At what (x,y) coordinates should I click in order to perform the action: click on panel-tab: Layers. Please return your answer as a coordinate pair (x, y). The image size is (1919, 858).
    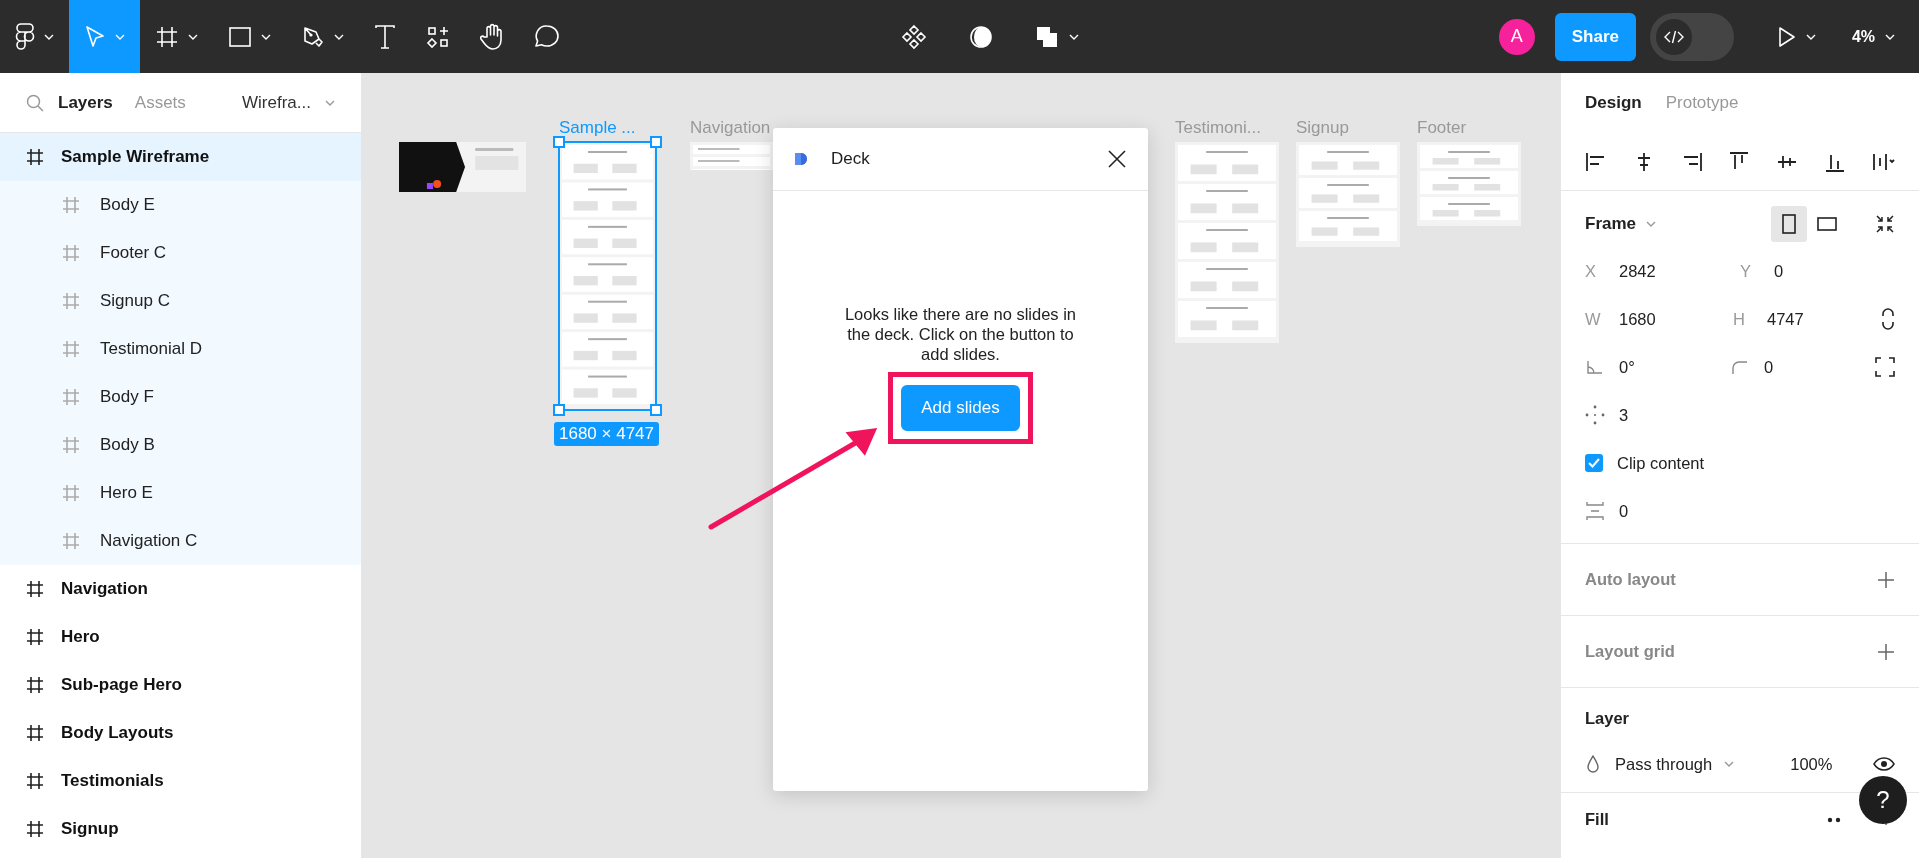
    Looking at the image, I should click on (85, 102).